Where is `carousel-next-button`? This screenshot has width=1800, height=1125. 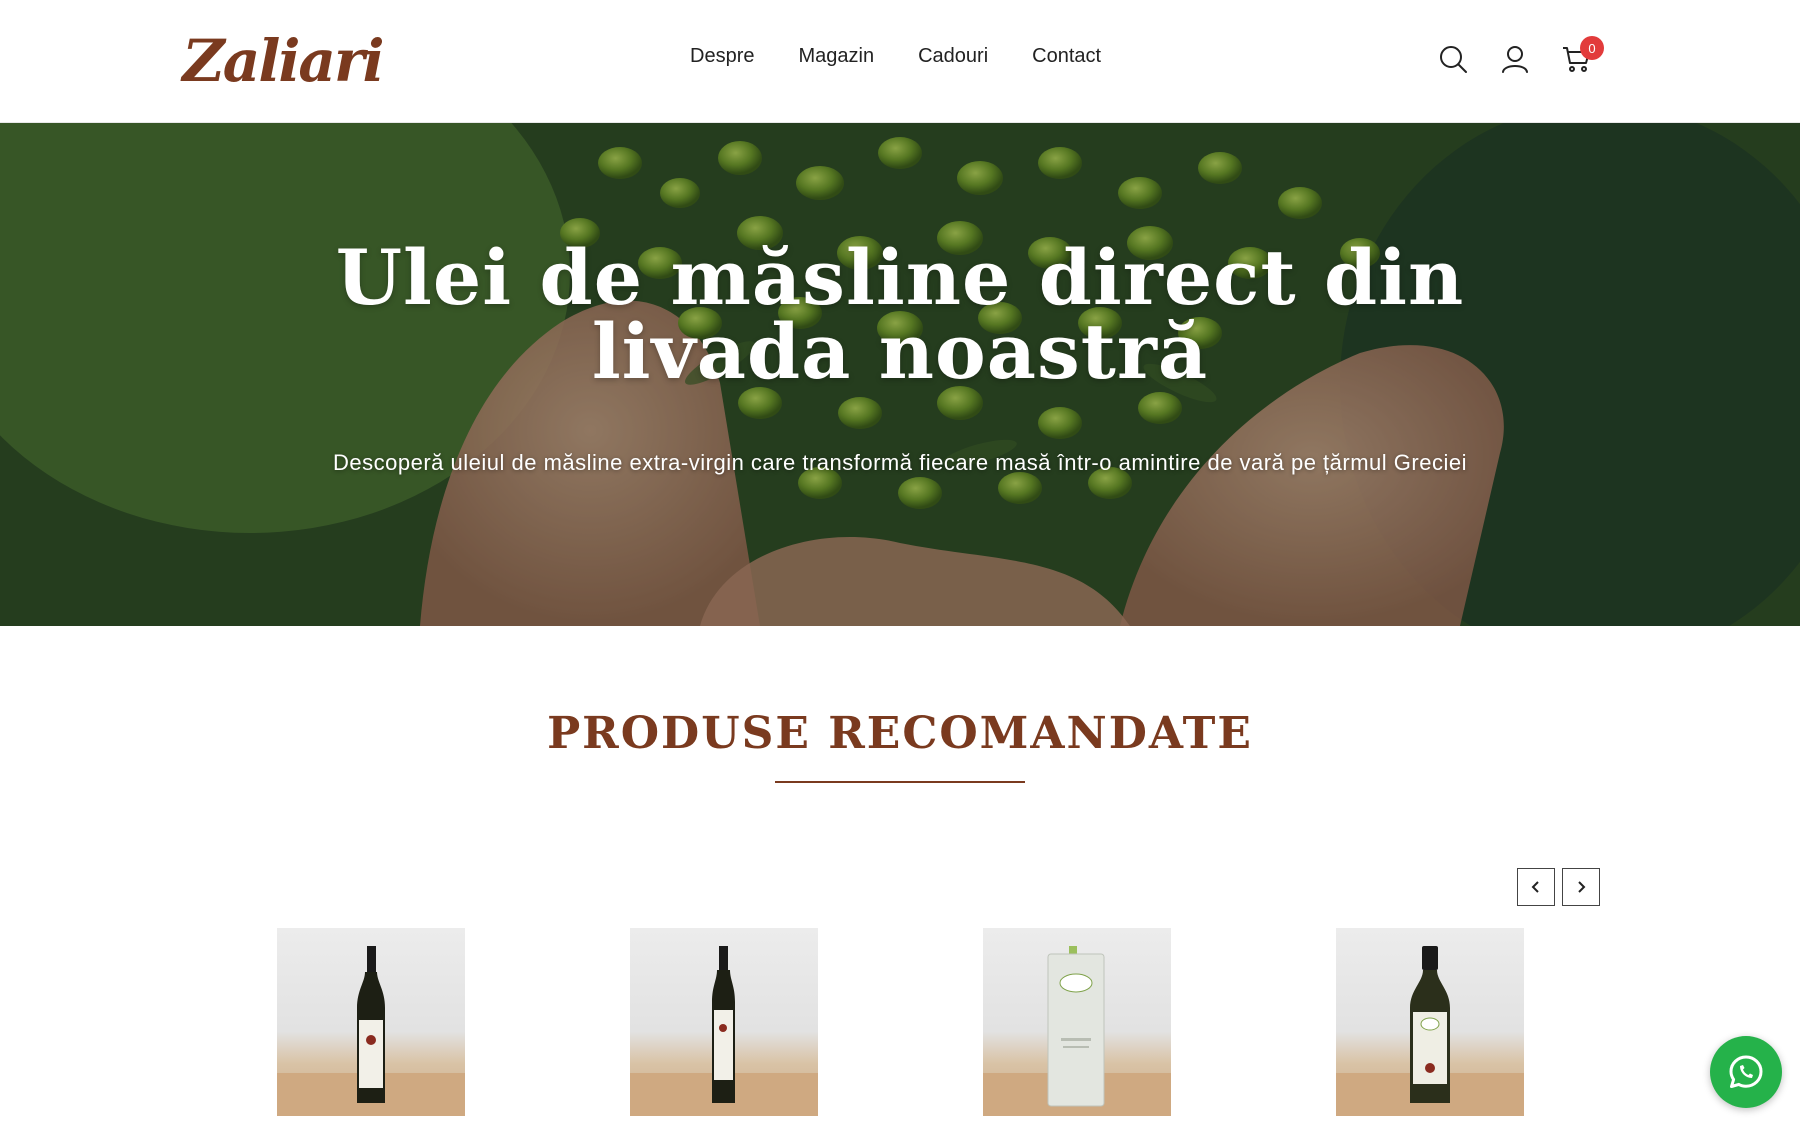
carousel-next-button is located at coordinates (1581, 887).